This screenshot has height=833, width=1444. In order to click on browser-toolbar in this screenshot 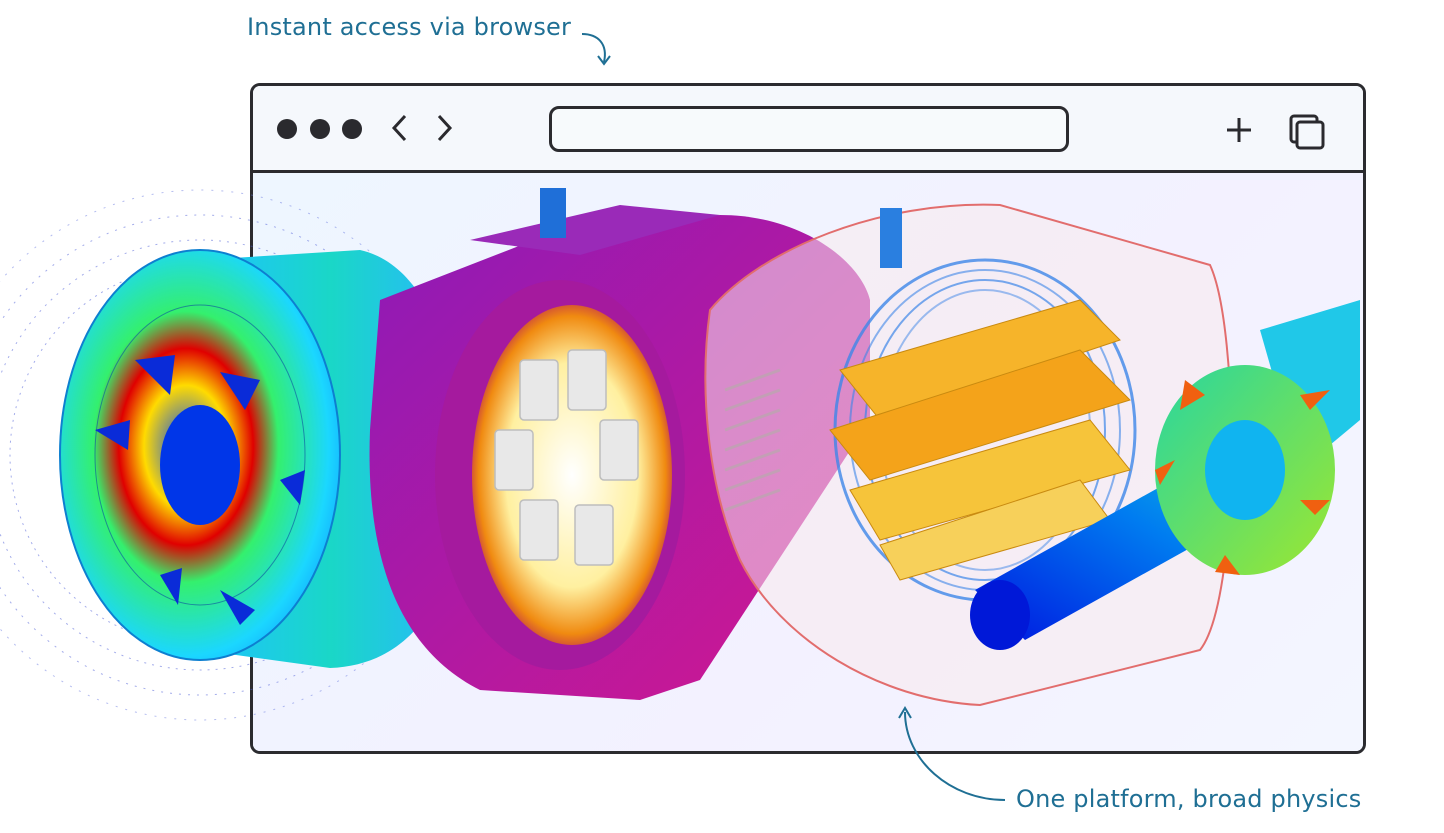, I will do `click(808, 129)`.